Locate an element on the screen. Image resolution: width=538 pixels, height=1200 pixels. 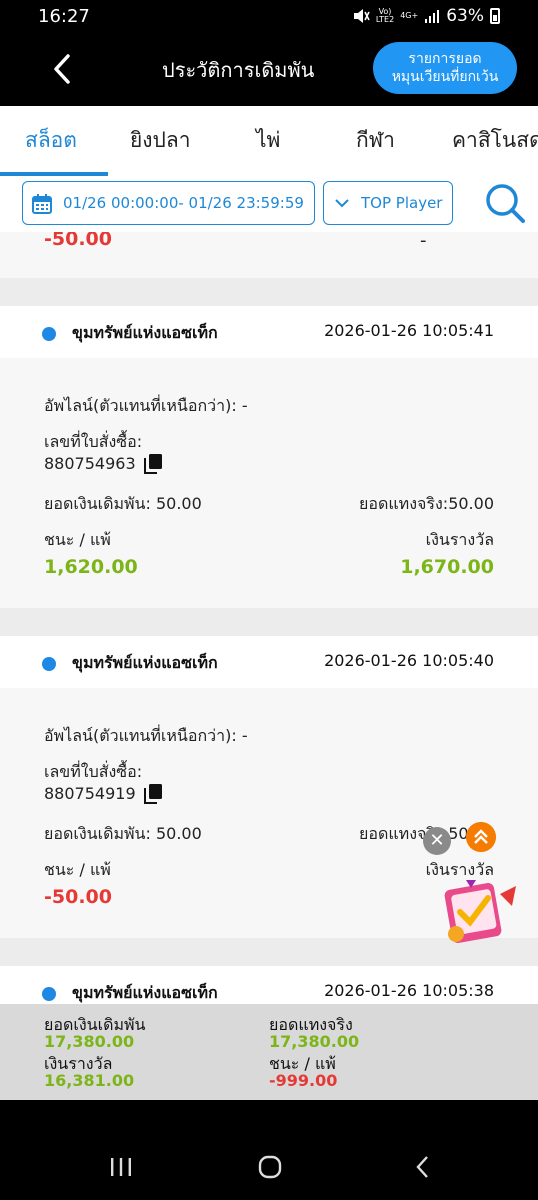
excluded-turnover-button: รายการยอด หมุนเวียนที่ยกเว้น is located at coordinates (445, 68).